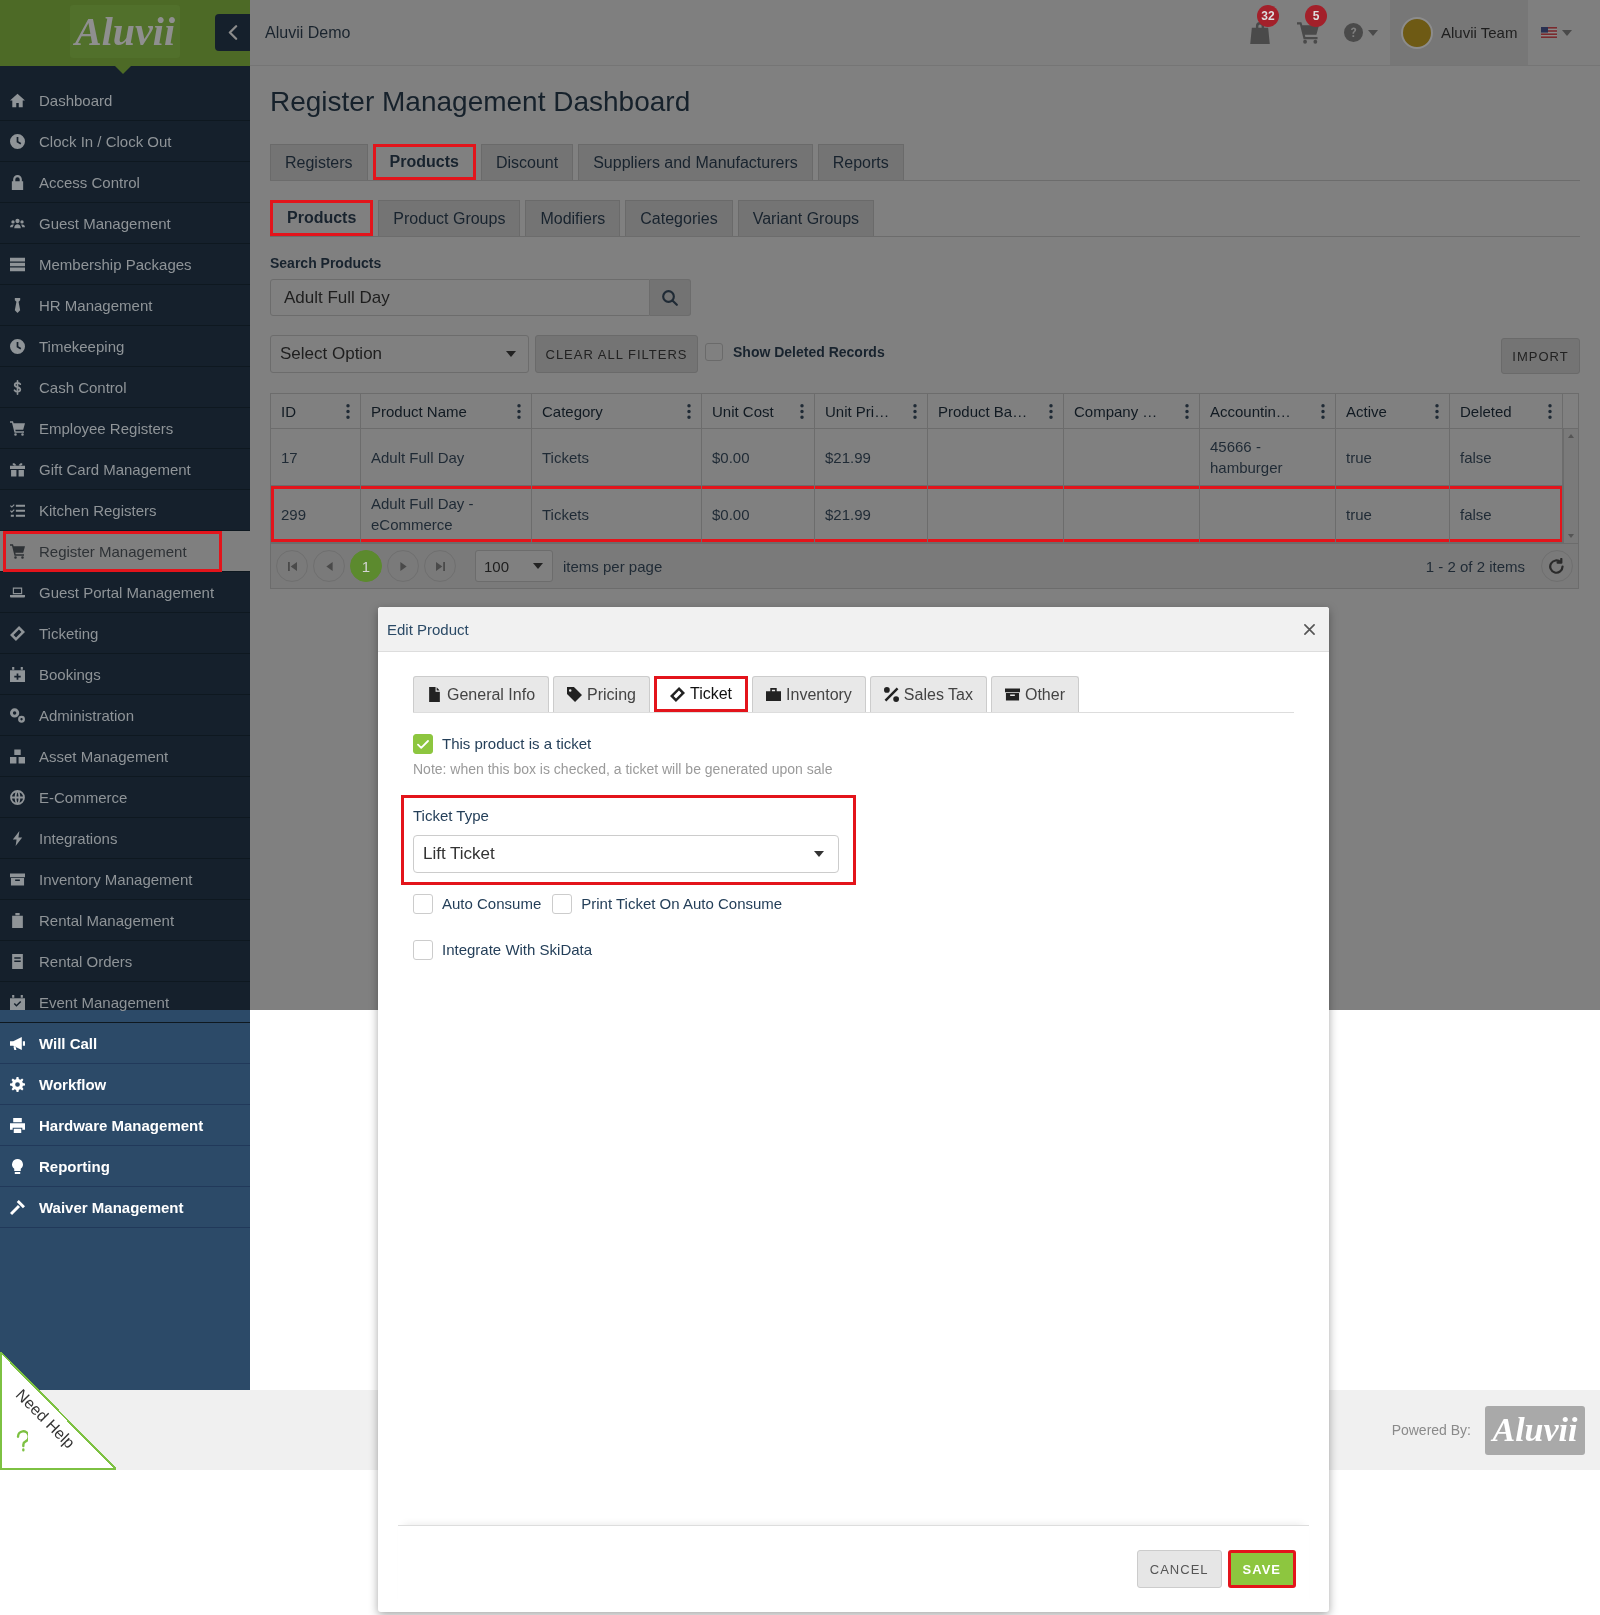 The height and width of the screenshot is (1615, 1600). Describe the element at coordinates (17, 1043) in the screenshot. I see `megaphone-icon` at that location.